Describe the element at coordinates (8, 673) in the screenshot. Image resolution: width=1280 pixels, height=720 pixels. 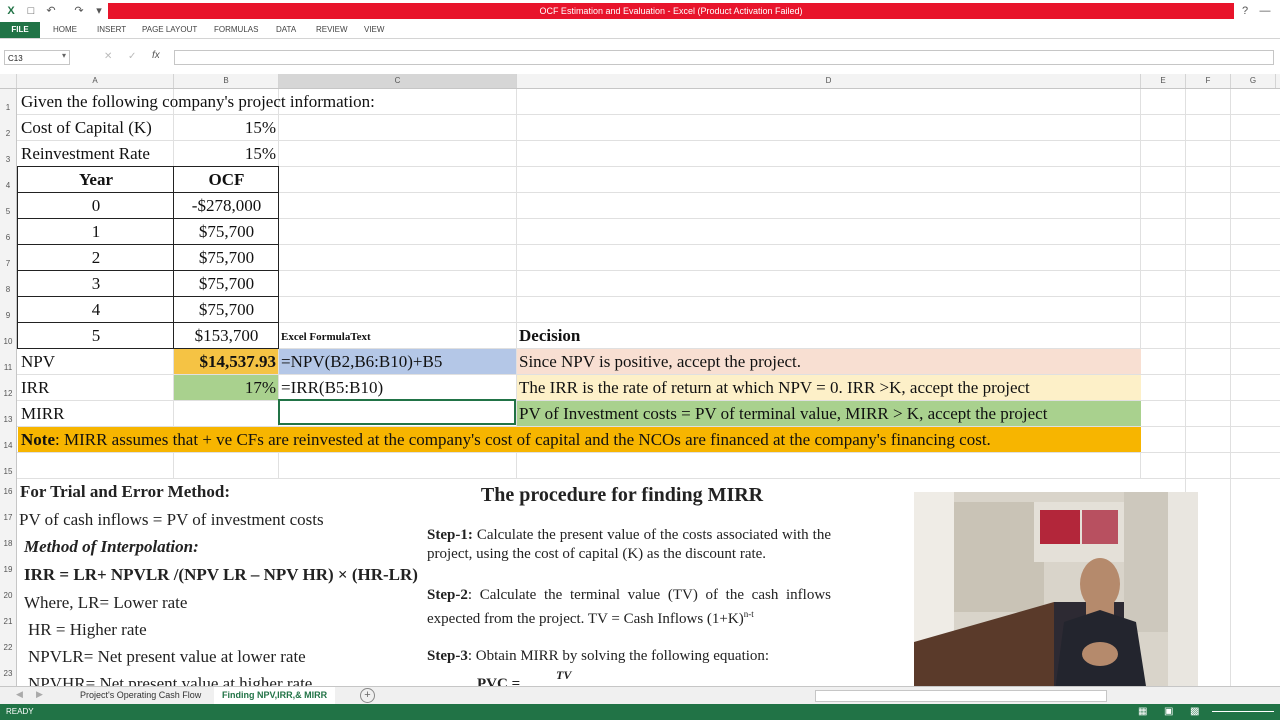
I see `row-header: 23` at that location.